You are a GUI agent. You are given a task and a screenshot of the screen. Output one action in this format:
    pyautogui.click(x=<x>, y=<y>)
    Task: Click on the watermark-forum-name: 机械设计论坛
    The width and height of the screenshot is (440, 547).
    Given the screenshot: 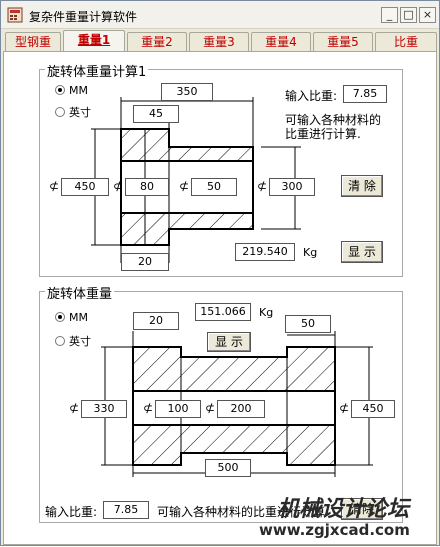 What is the action you would take?
    pyautogui.click(x=343, y=509)
    